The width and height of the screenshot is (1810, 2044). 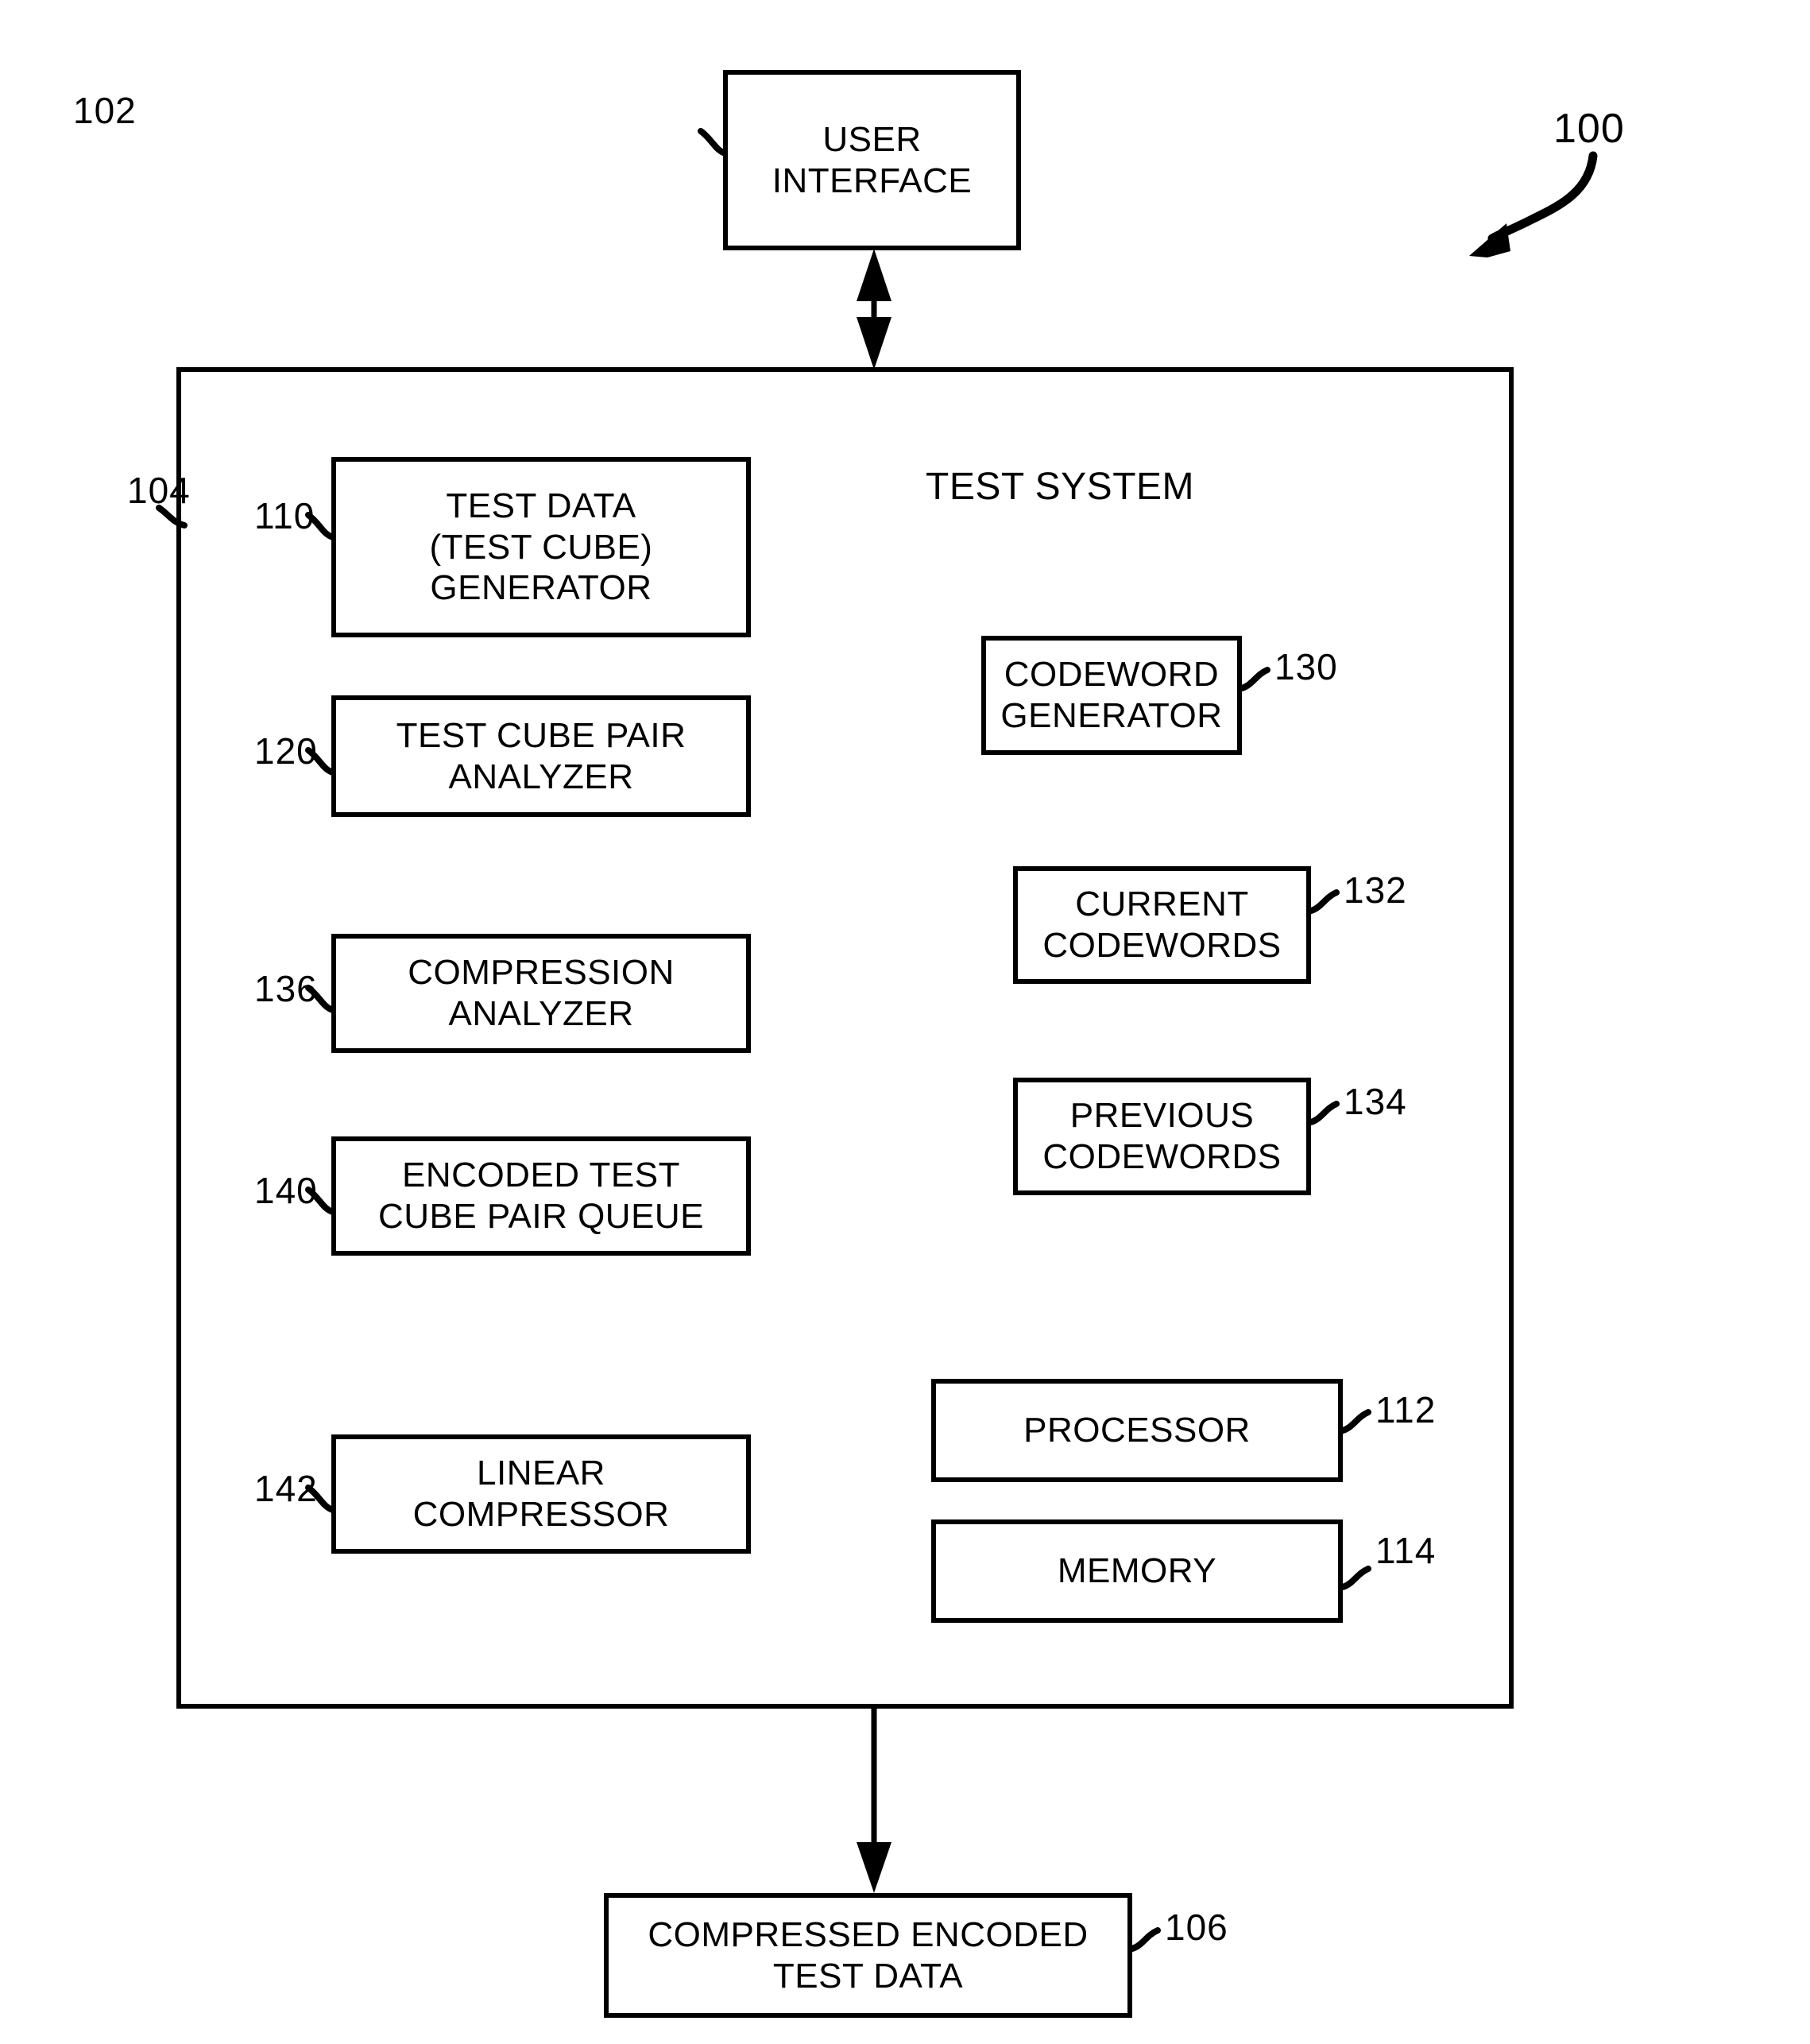 What do you see at coordinates (159, 490) in the screenshot?
I see `ref-number-104: 104` at bounding box center [159, 490].